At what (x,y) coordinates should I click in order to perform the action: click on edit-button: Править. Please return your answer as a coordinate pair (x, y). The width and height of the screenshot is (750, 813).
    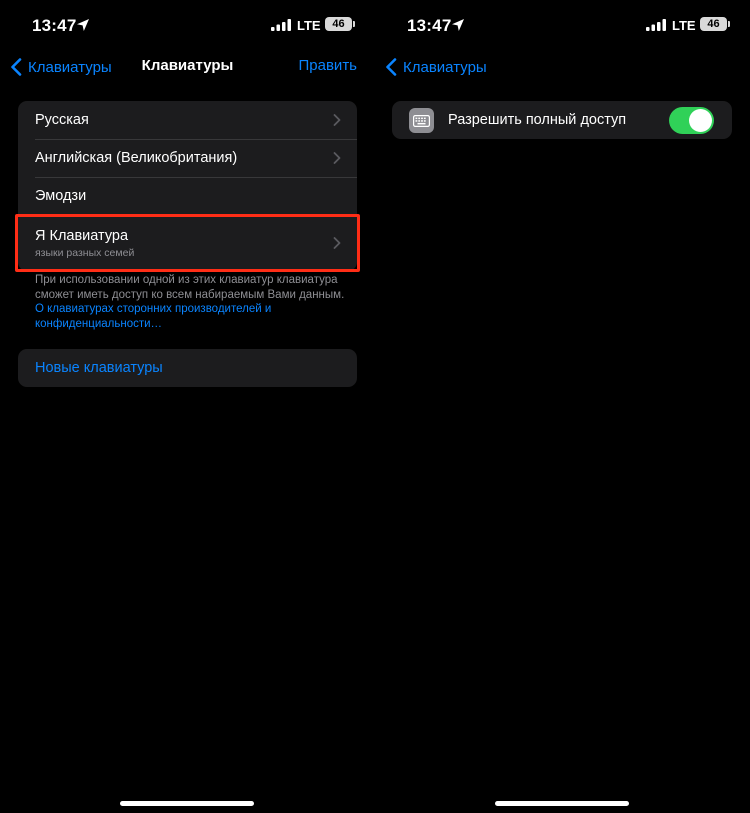
    Looking at the image, I should click on (328, 65).